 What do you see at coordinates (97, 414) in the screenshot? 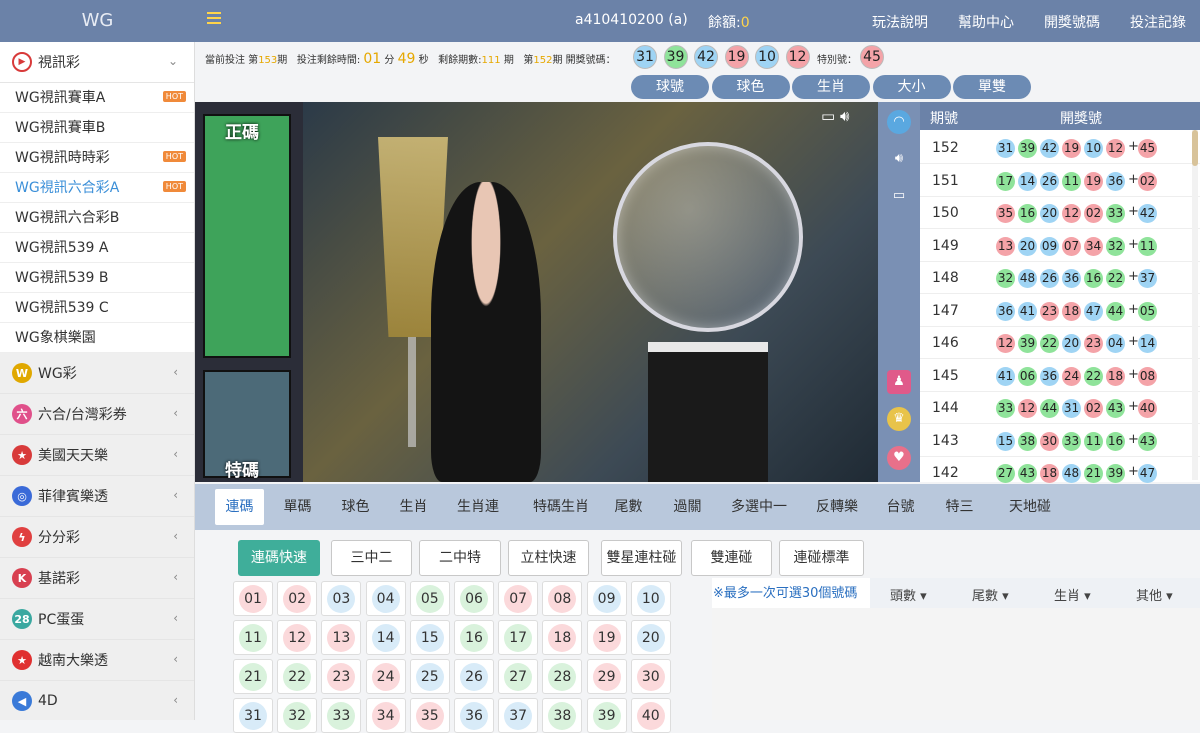
I see `sidebar-section: 六六合/台灣彩券 ‹` at bounding box center [97, 414].